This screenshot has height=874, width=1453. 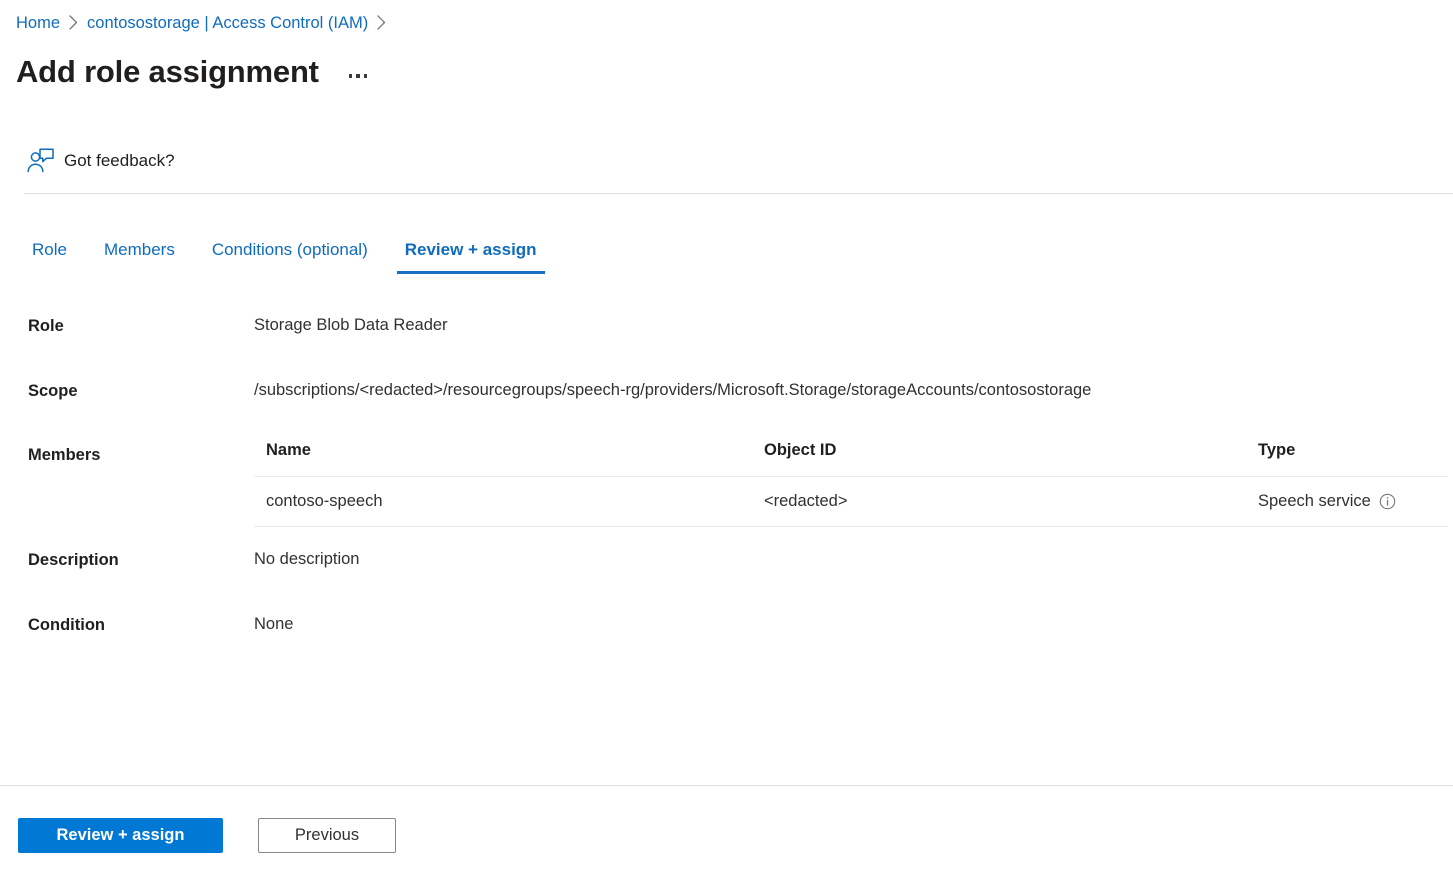 What do you see at coordinates (46, 326) in the screenshot?
I see `role-label: Role` at bounding box center [46, 326].